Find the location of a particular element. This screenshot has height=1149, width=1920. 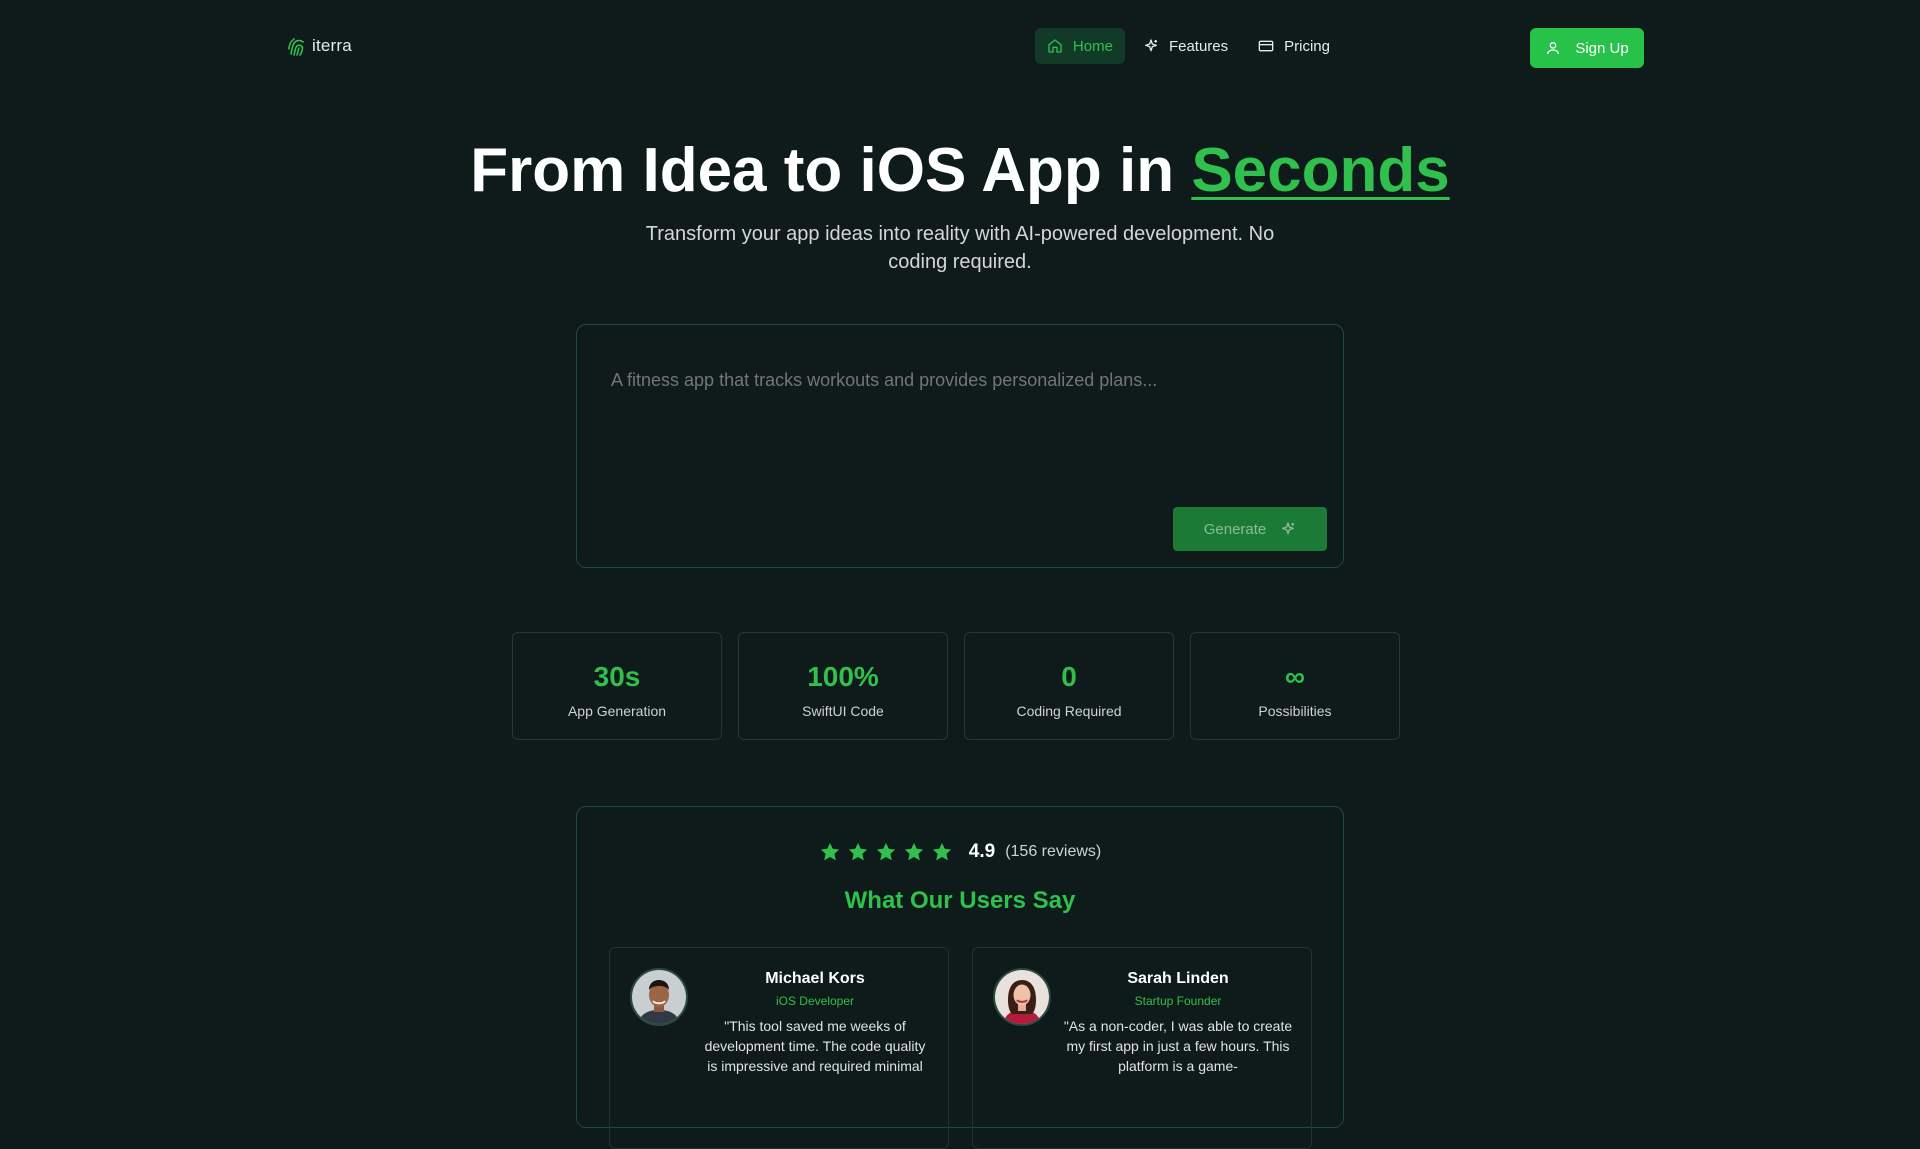

avatar-michael-image is located at coordinates (659, 997).